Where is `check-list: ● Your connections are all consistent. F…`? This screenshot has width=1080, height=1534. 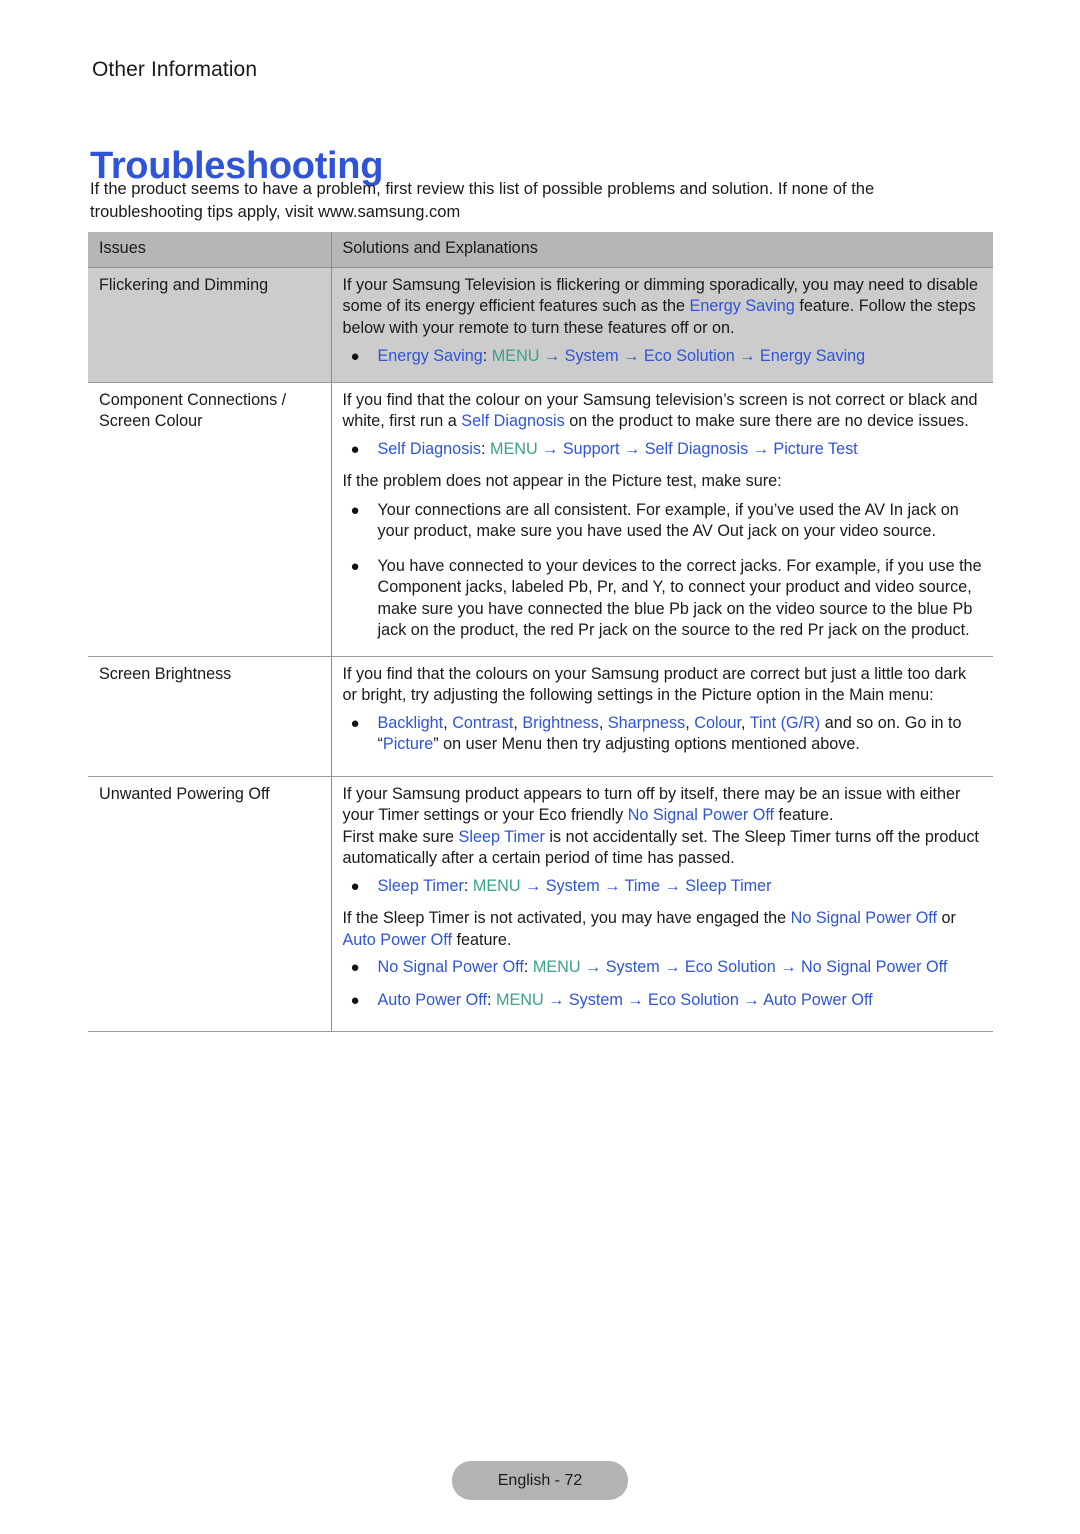
check-list: ● Your connections are all consistent. F… is located at coordinates (663, 571).